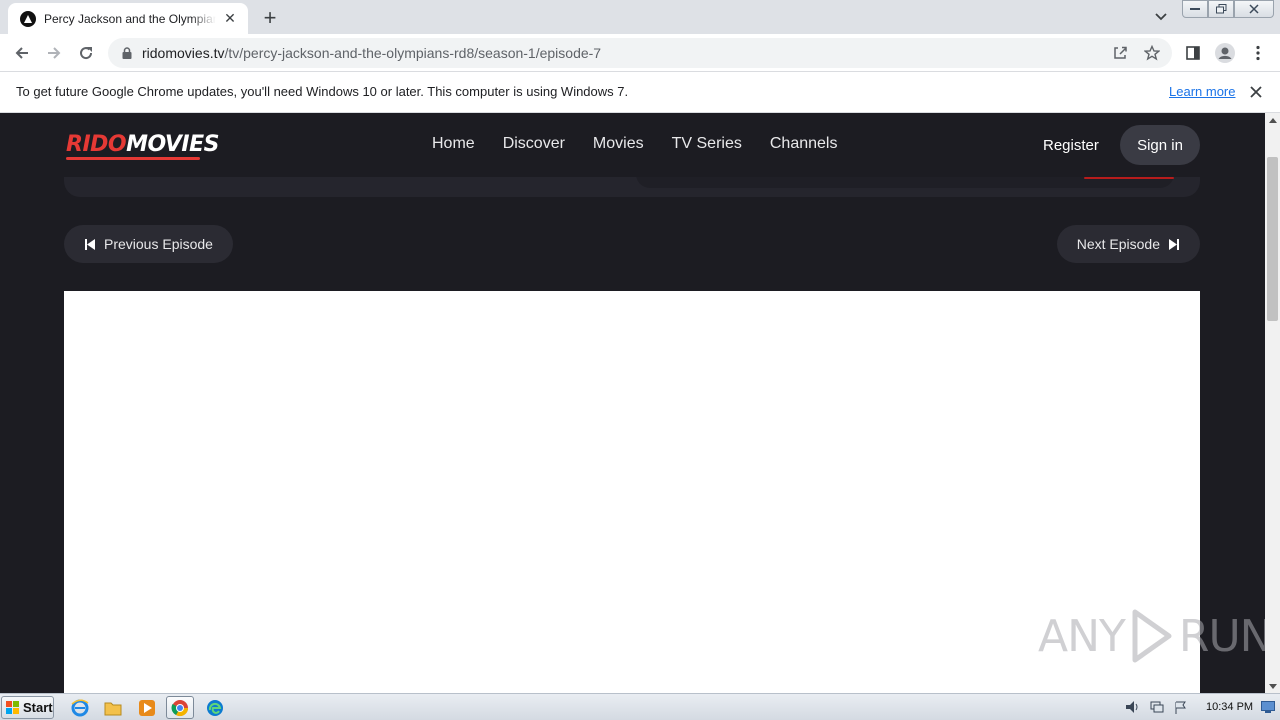 Image resolution: width=1280 pixels, height=720 pixels. I want to click on reload-icon, so click(86, 53).